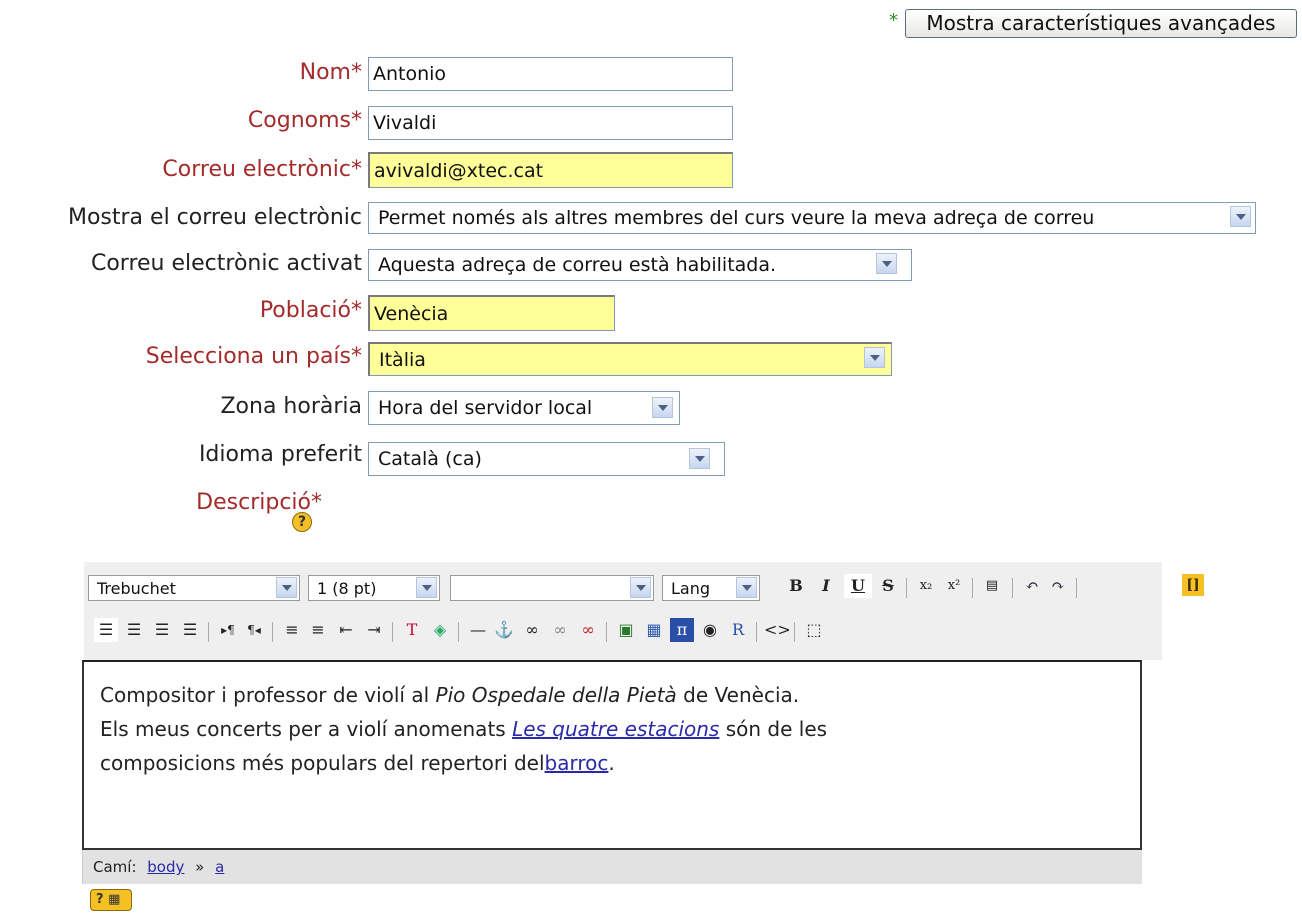 The image size is (1302, 917). I want to click on country-value: Itàlia, so click(402, 360).